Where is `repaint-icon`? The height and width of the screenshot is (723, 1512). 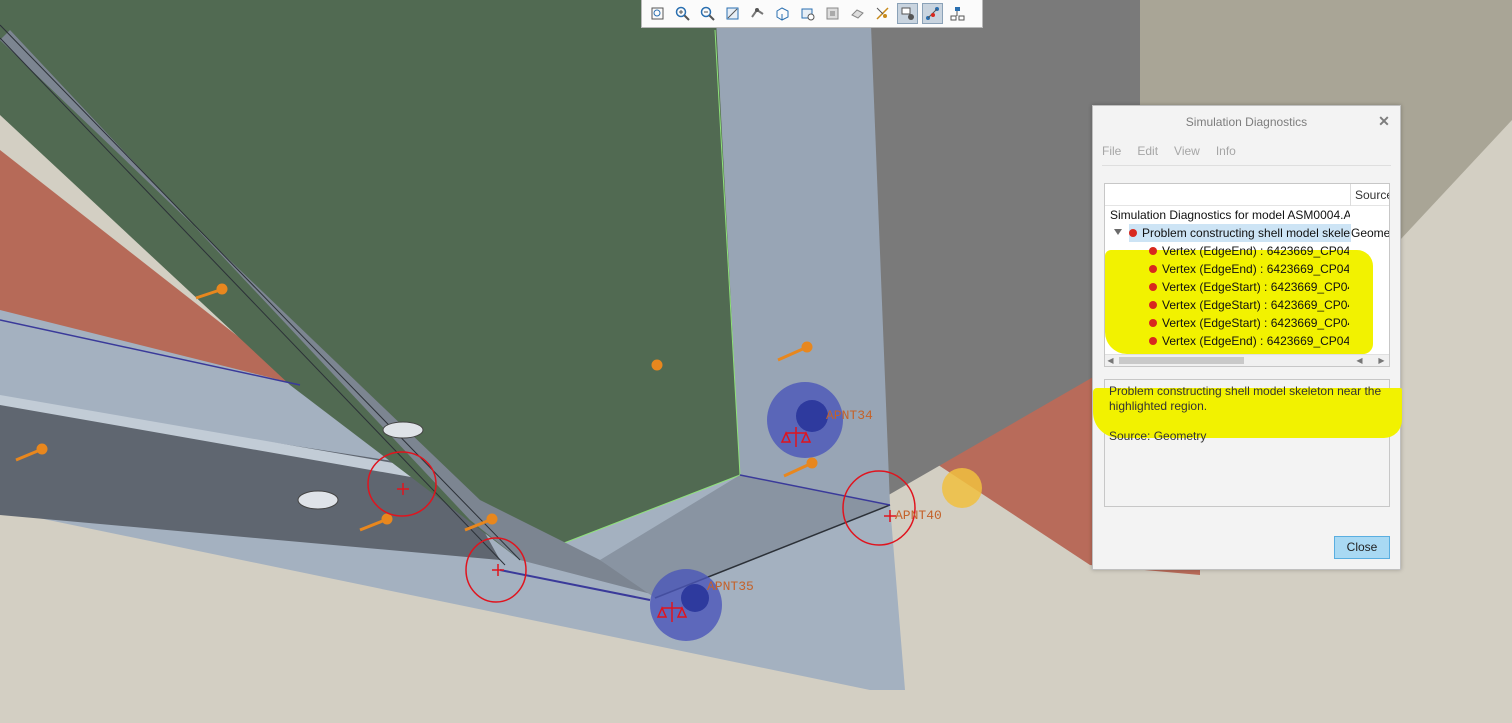
repaint-icon is located at coordinates (732, 13).